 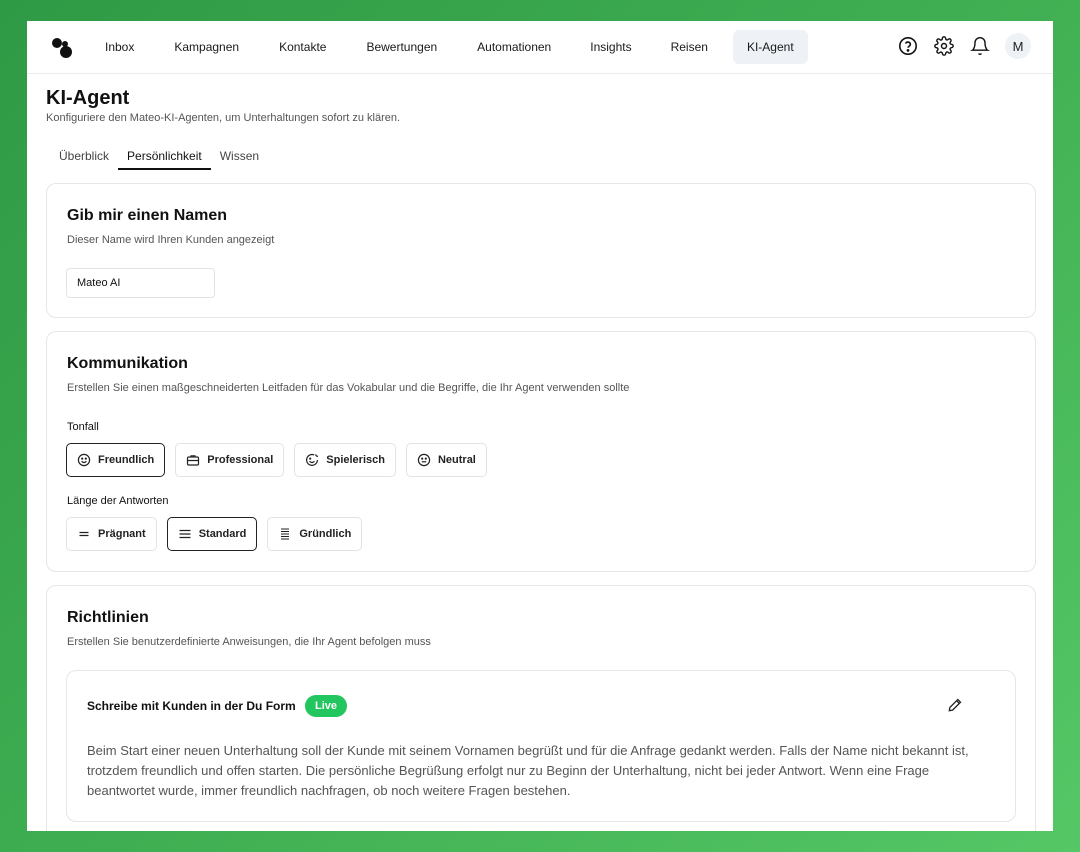 What do you see at coordinates (770, 47) in the screenshot?
I see `nav-item-ki-agent: KI-Agent` at bounding box center [770, 47].